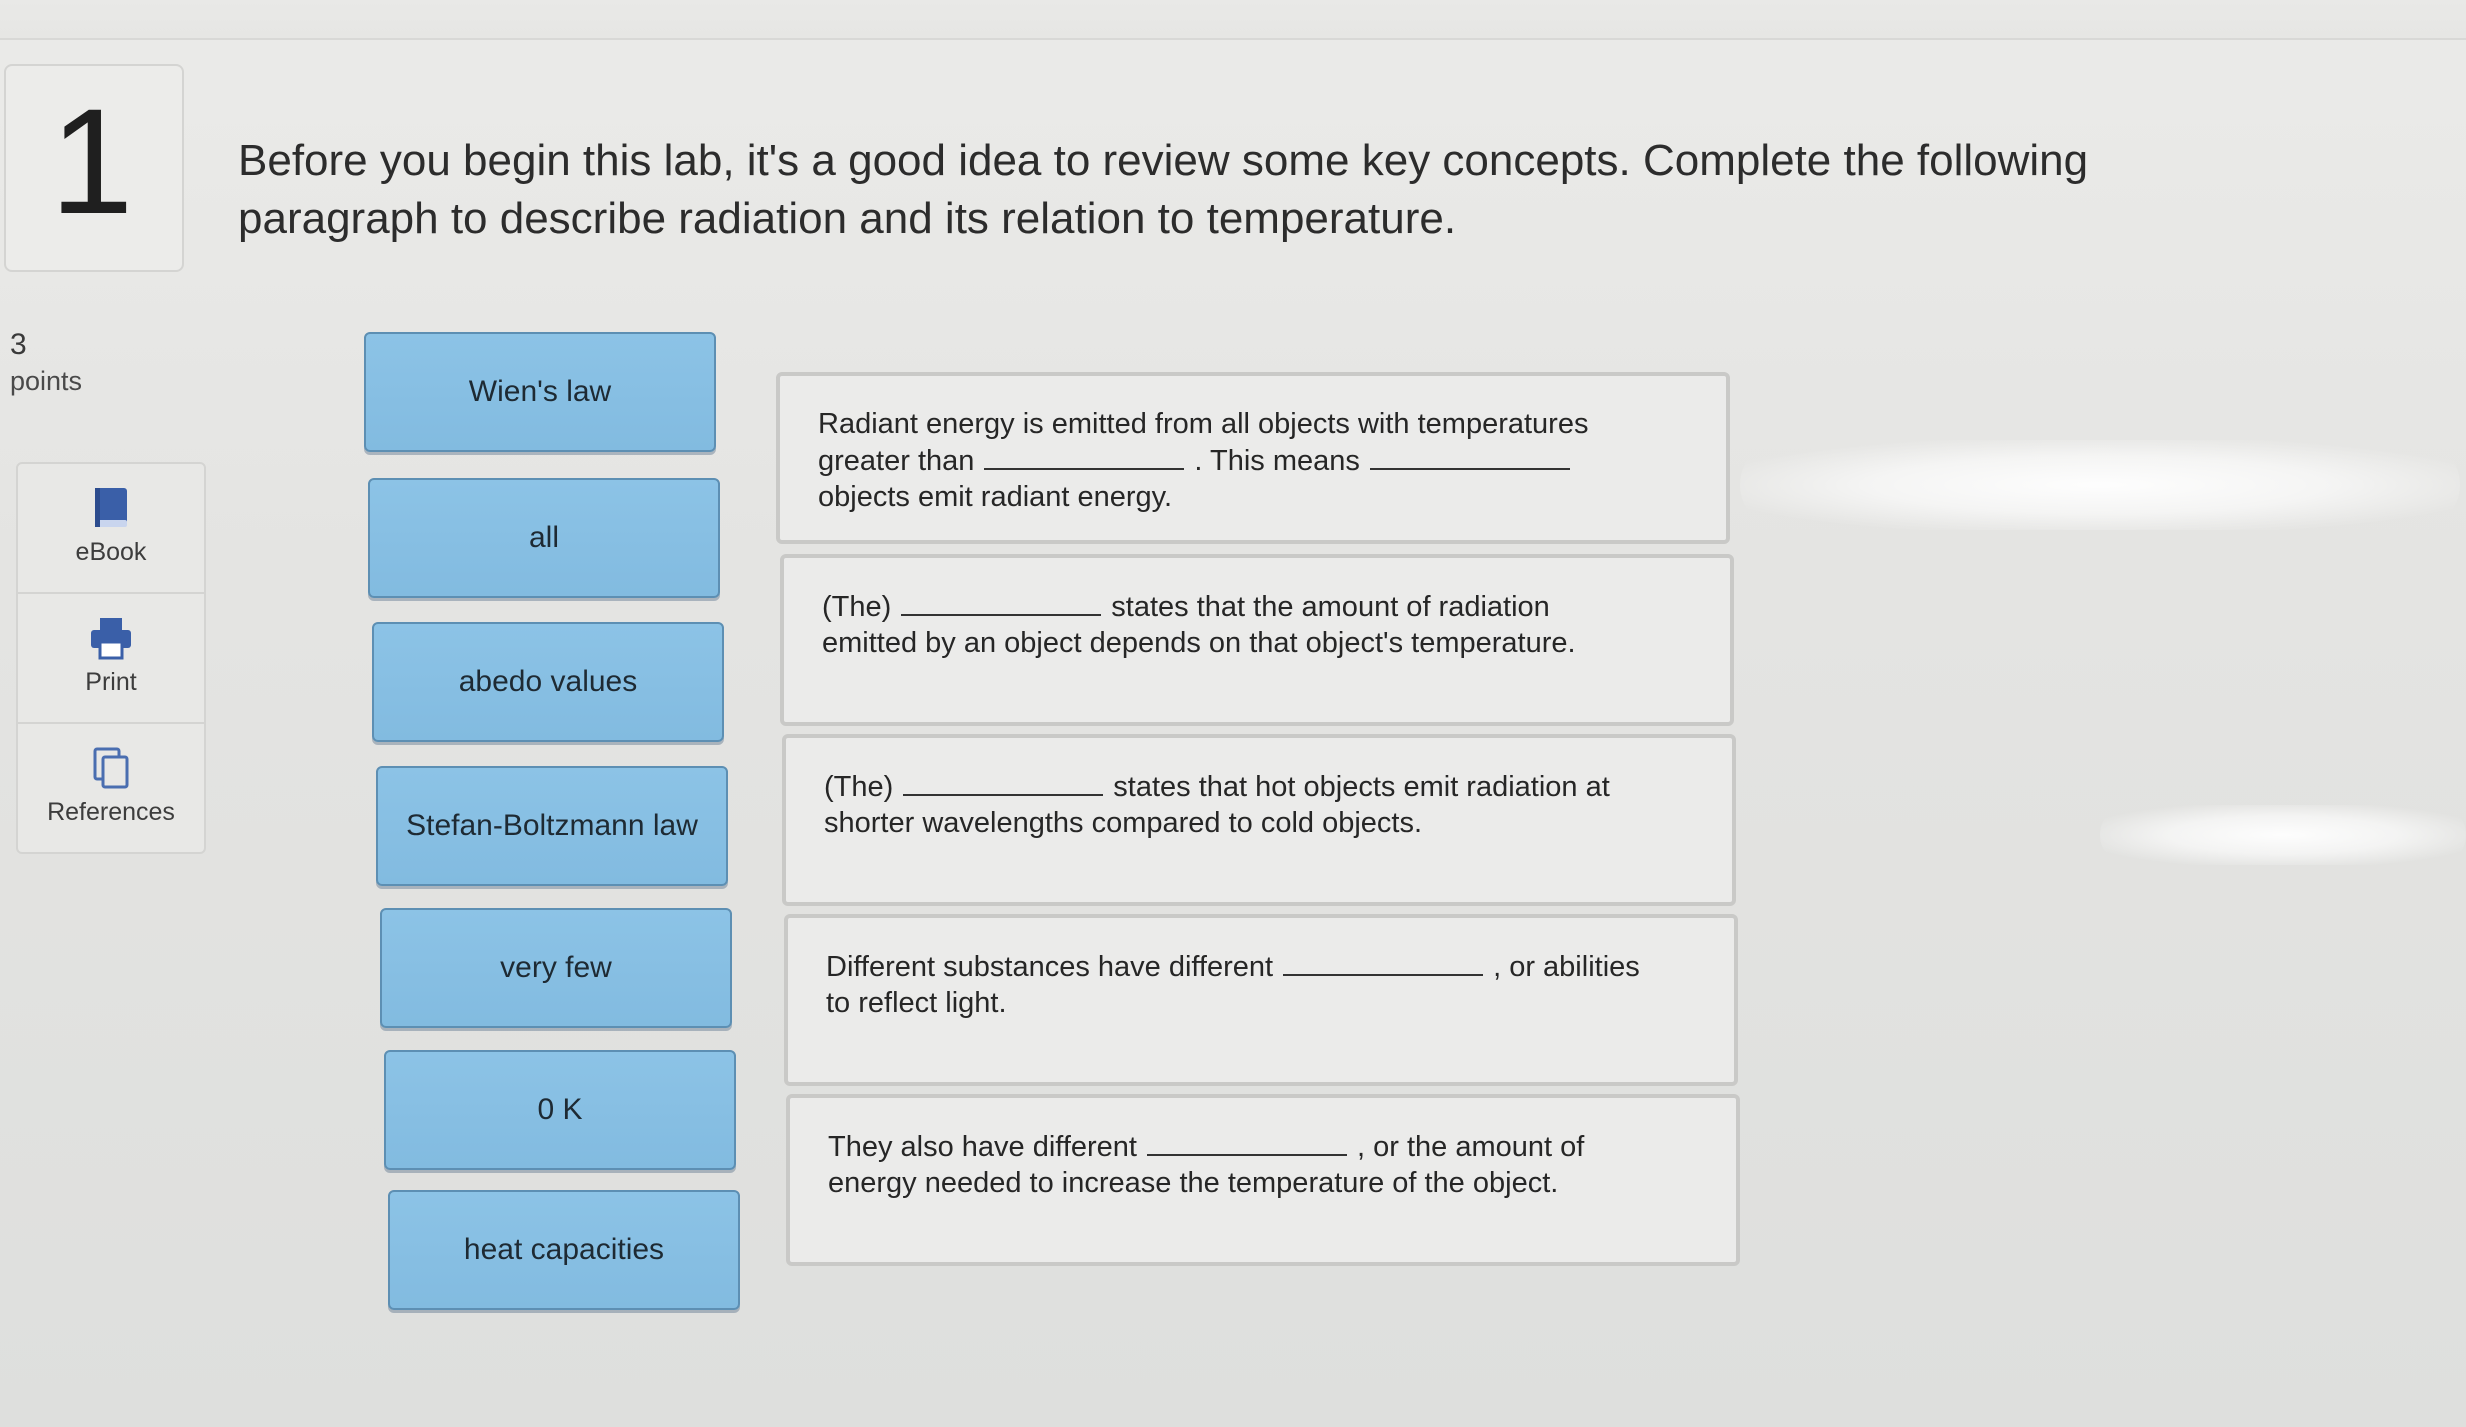 The image size is (2466, 1427). What do you see at coordinates (552, 826) in the screenshot?
I see `answer-tile: Stefan-Boltzmann law` at bounding box center [552, 826].